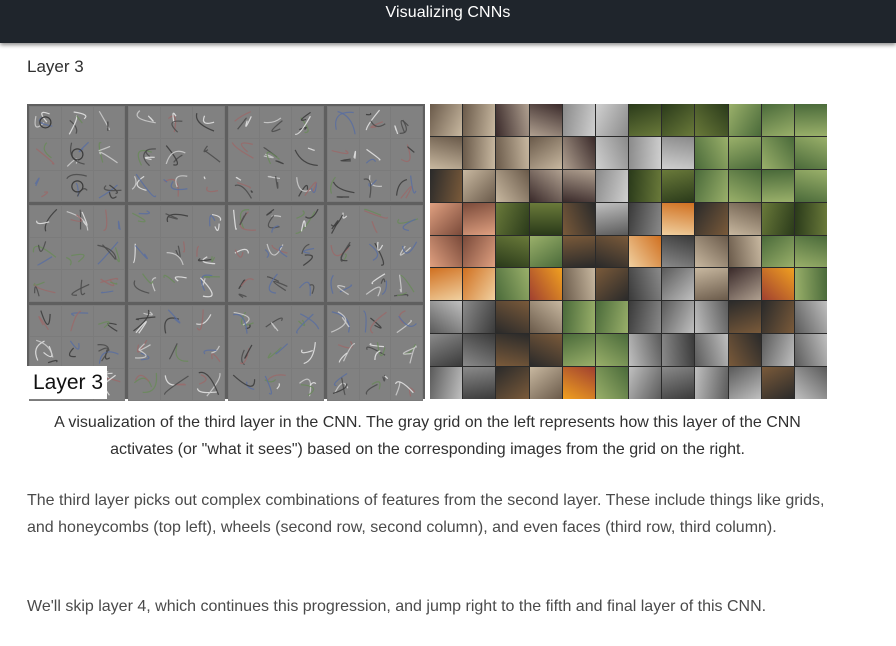 This screenshot has width=896, height=646. Describe the element at coordinates (448, 12) in the screenshot. I see `page-title: Visualizing CNNs` at that location.